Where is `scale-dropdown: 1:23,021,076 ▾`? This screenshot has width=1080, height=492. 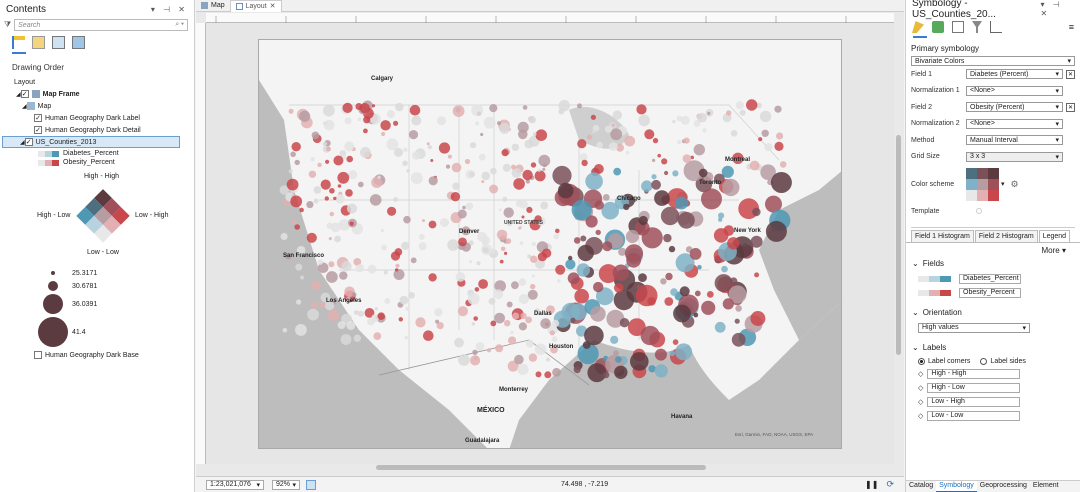
scale-dropdown: 1:23,021,076 ▾ is located at coordinates (235, 484).